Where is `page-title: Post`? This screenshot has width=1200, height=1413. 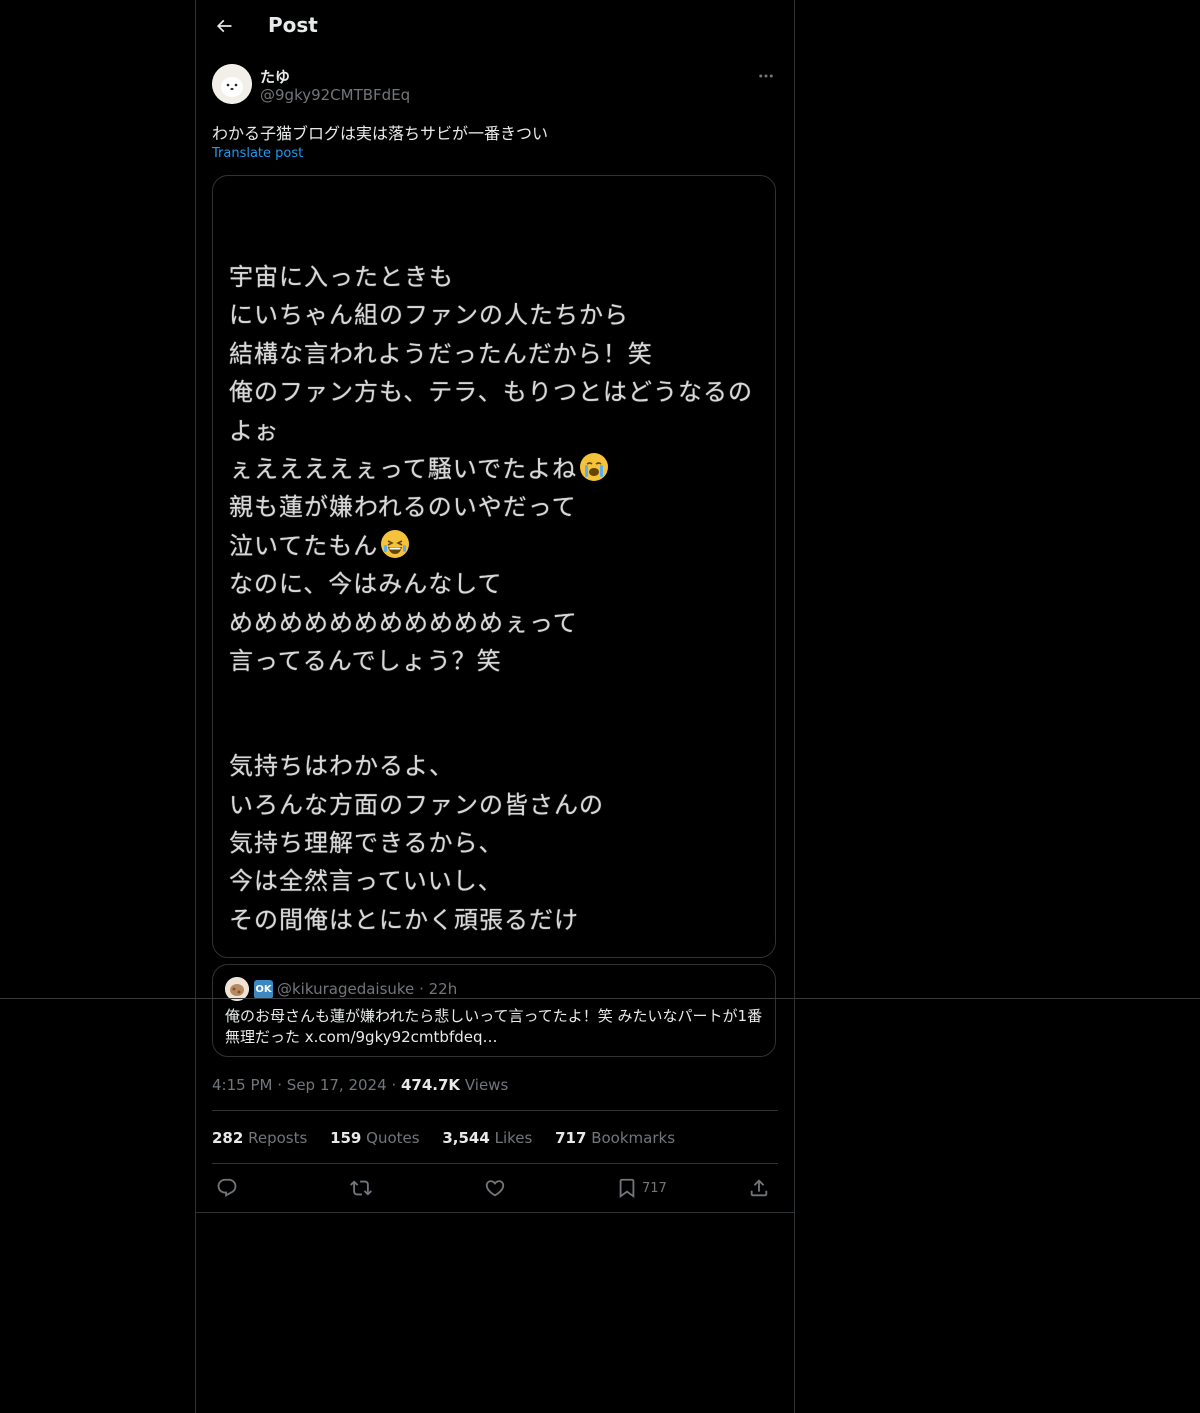 page-title: Post is located at coordinates (293, 25).